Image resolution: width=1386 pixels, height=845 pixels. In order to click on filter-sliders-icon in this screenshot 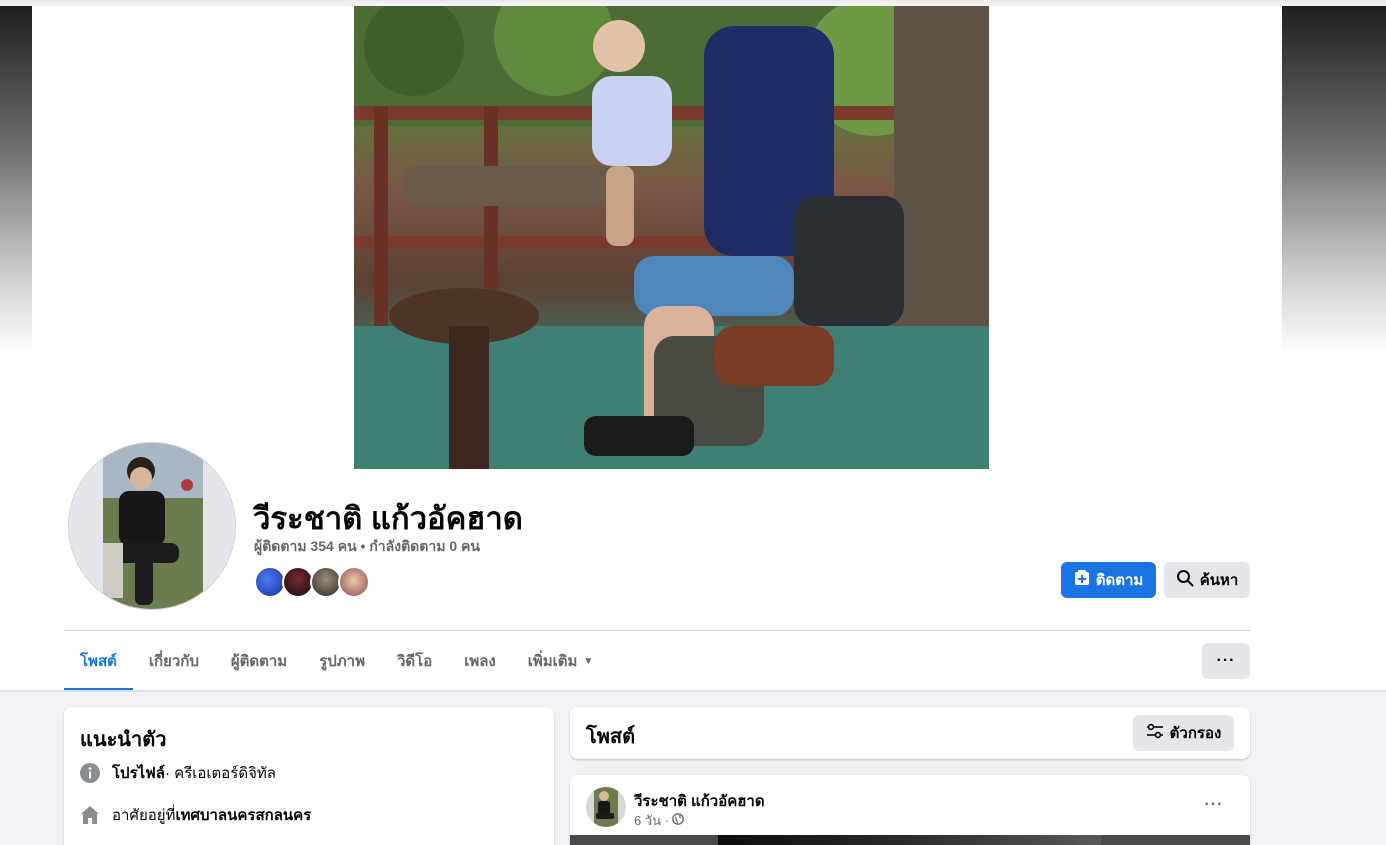, I will do `click(1155, 733)`.